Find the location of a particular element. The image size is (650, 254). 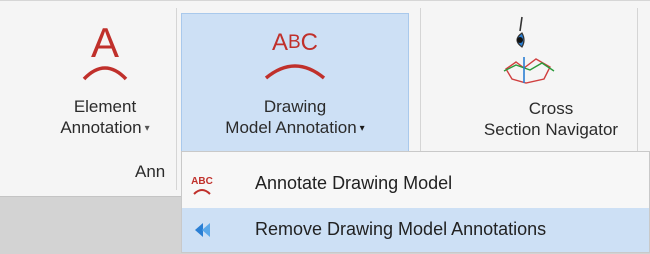

menu-item-annotate-drawing-model: ABC Annotate Drawing Model is located at coordinates (415, 184).